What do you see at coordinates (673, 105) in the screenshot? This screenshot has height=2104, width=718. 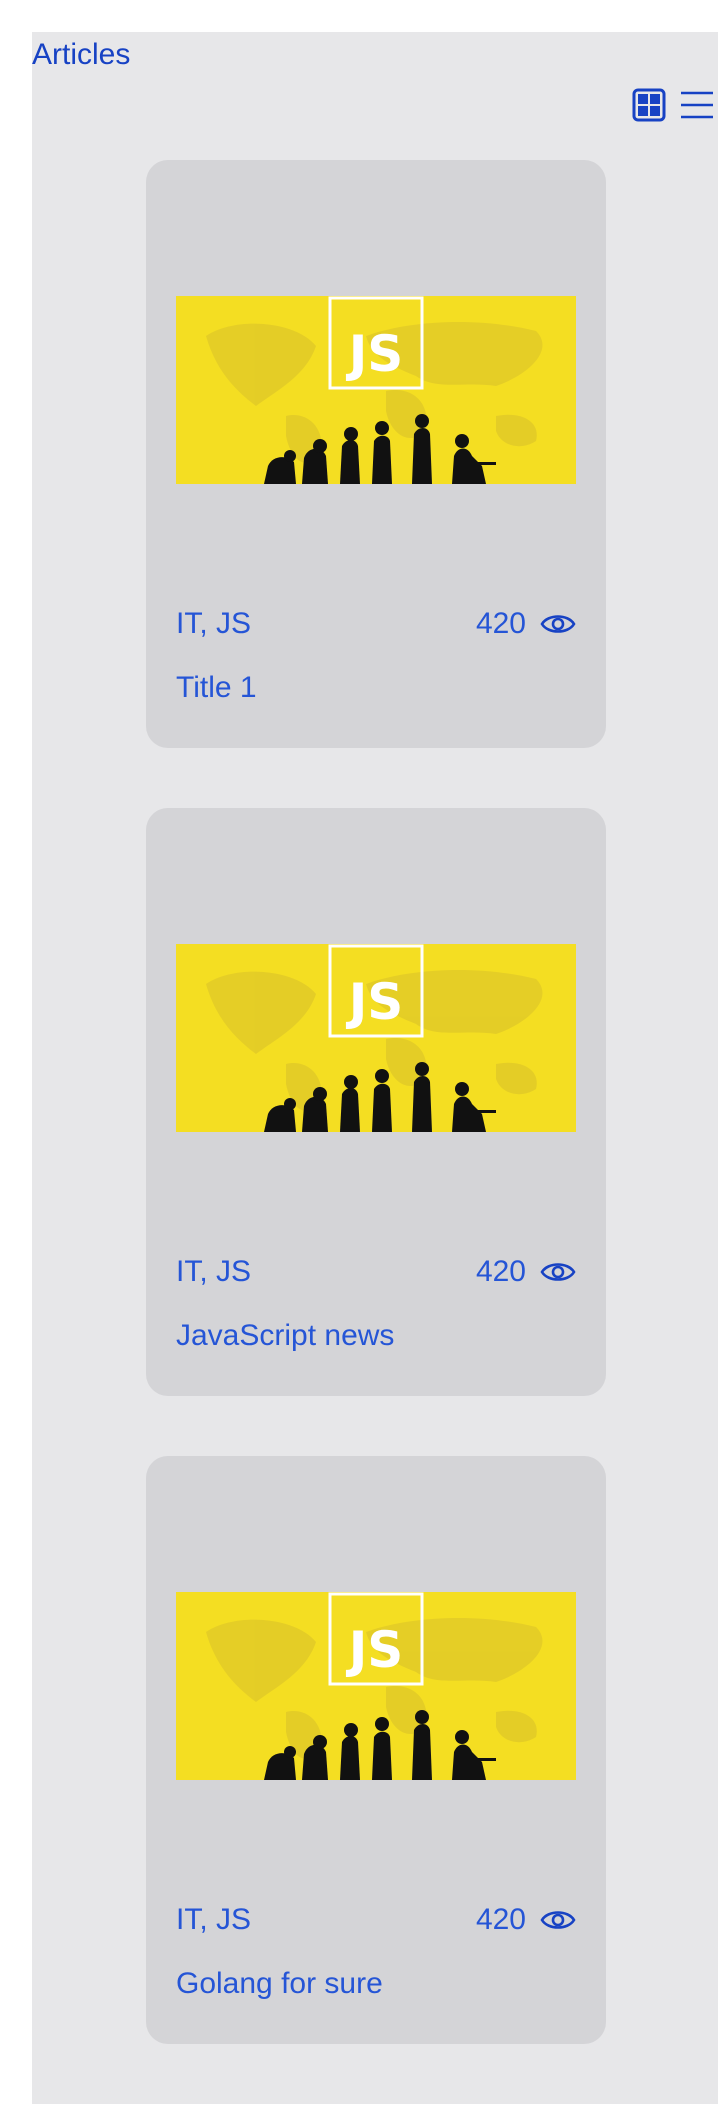 I see `view-switcher` at bounding box center [673, 105].